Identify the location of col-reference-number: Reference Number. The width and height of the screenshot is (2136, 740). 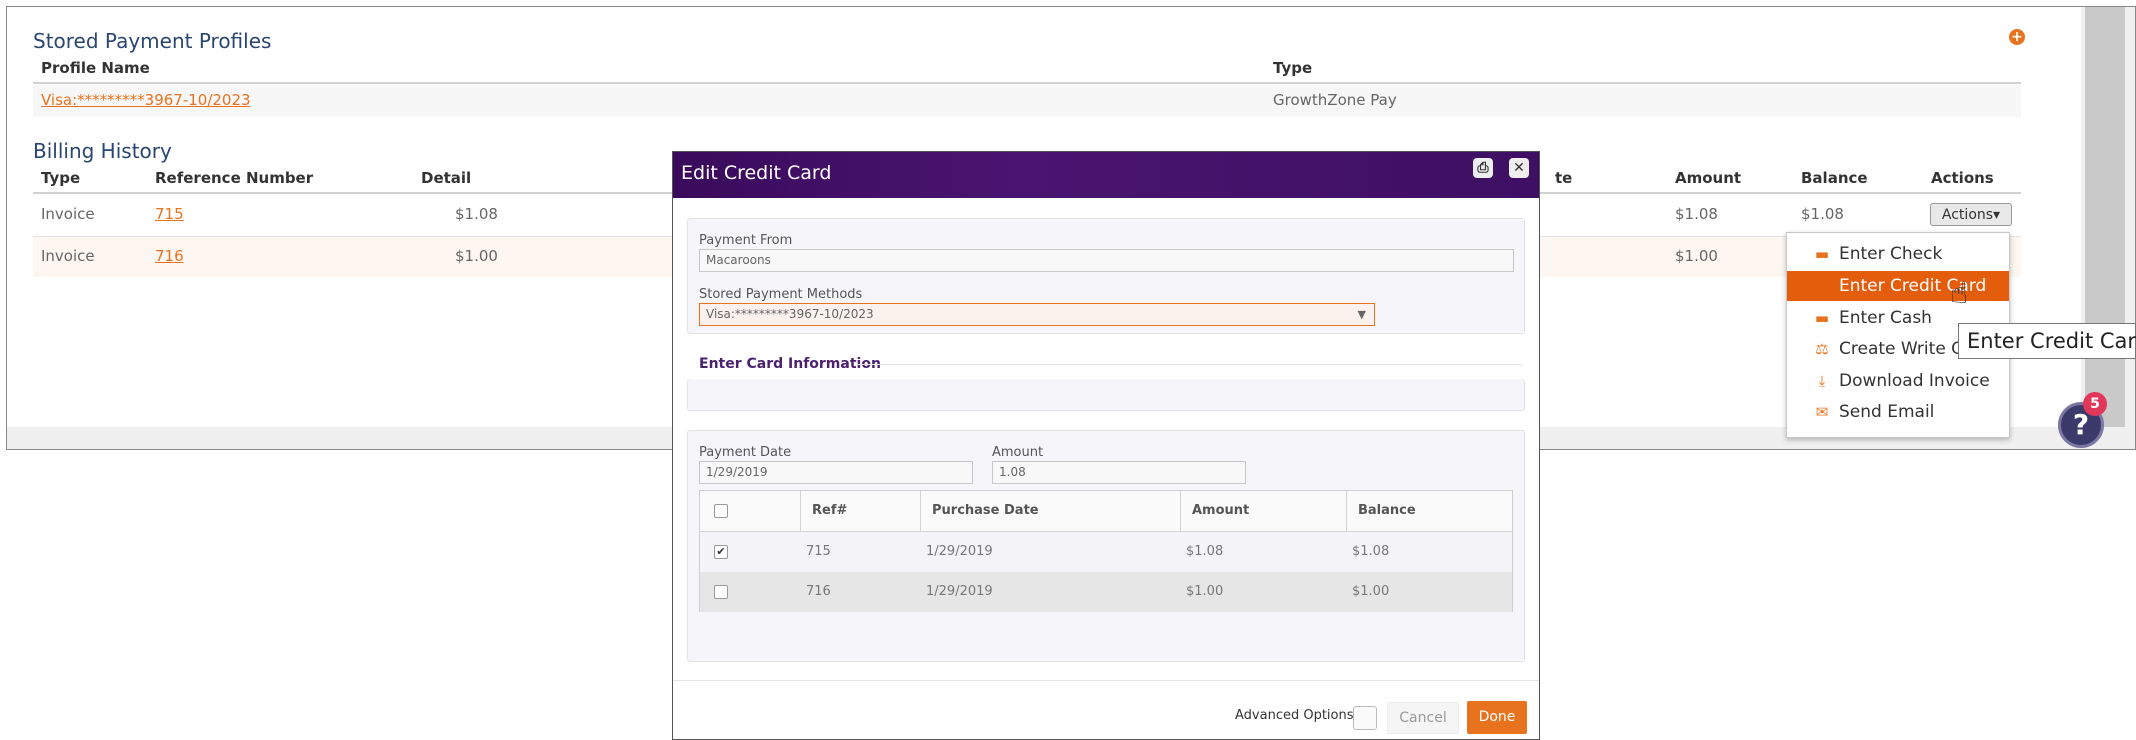
(234, 178).